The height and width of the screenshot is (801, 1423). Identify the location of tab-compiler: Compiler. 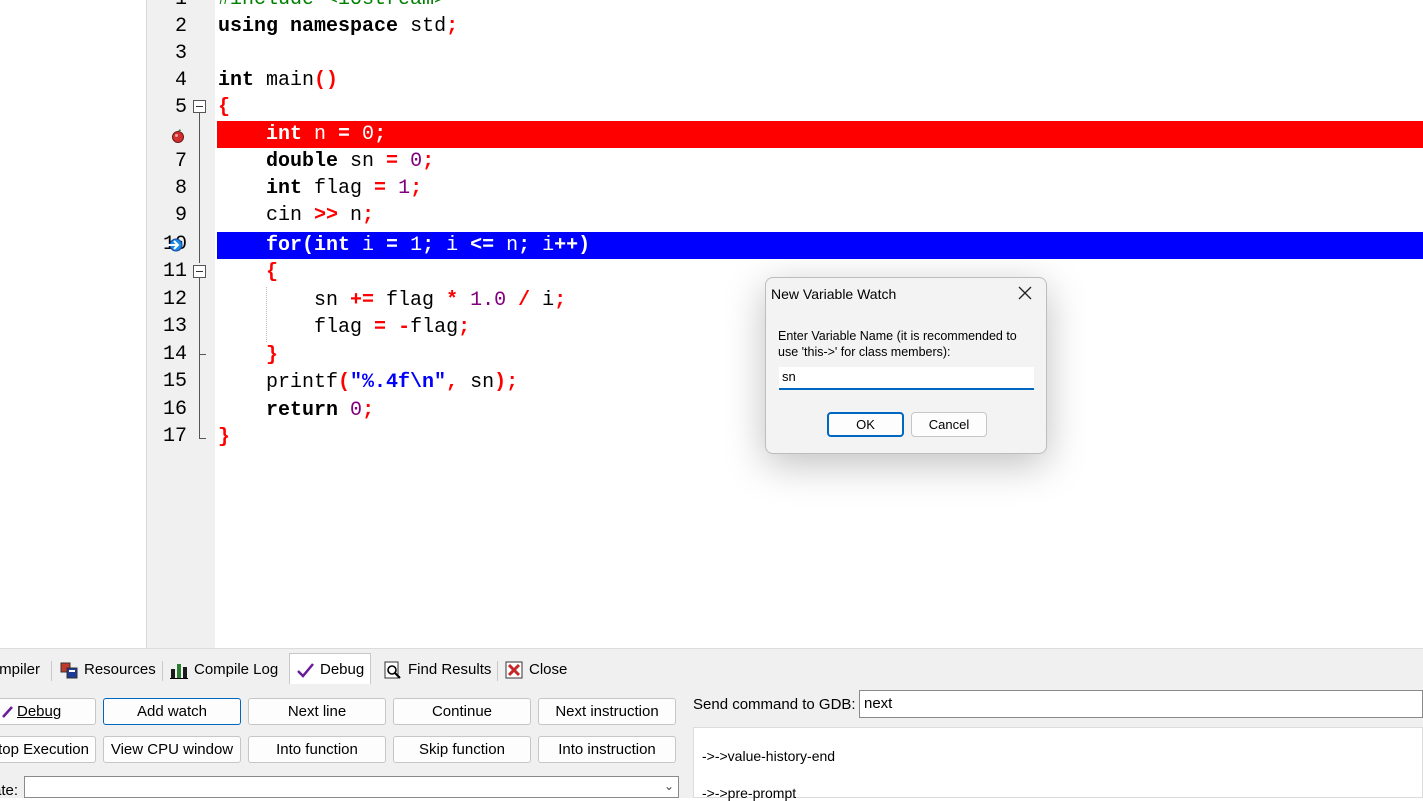
(20, 670).